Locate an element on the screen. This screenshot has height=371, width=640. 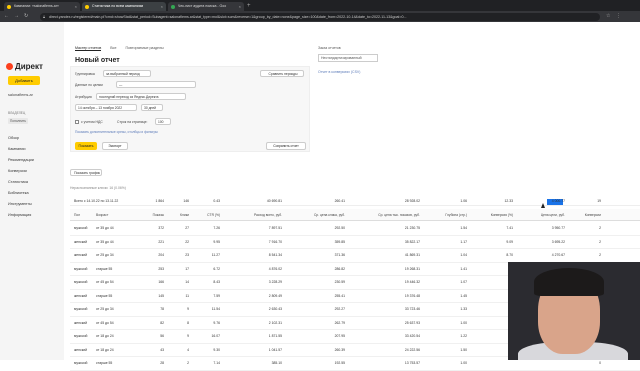
browser-tab-1: Кампании: «salonaflems-ar» × is located at coordinates (42, 6).